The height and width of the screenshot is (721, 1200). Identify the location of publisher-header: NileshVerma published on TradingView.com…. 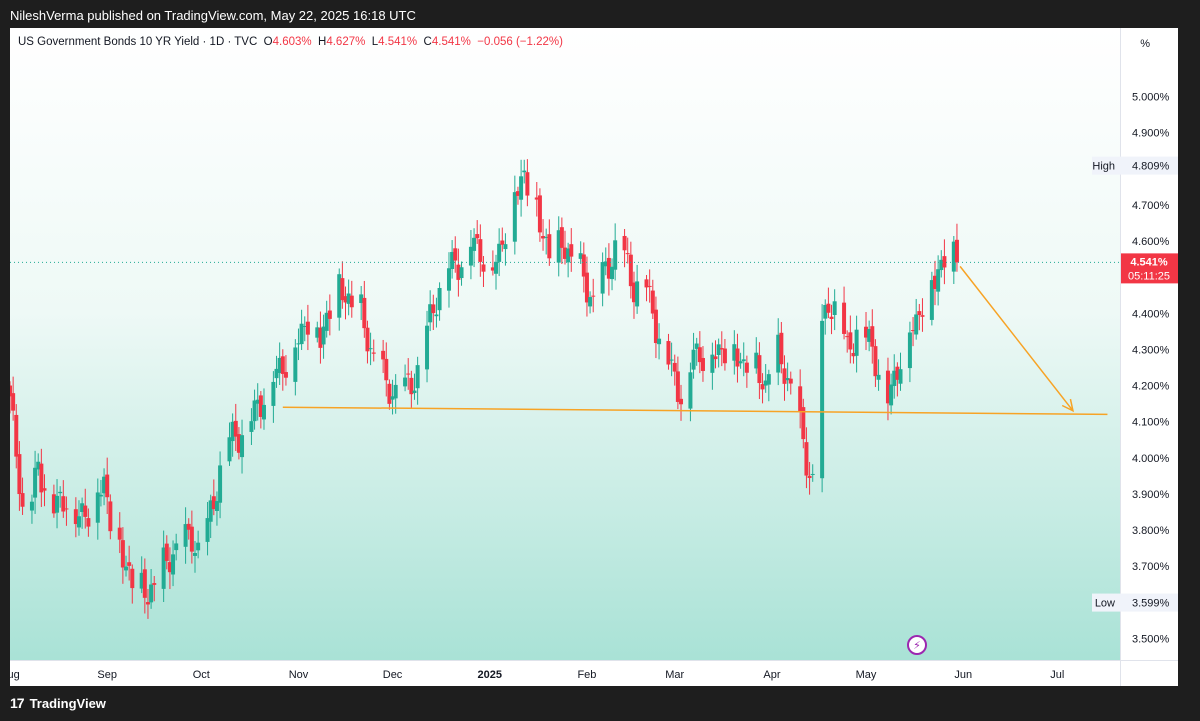
(213, 15).